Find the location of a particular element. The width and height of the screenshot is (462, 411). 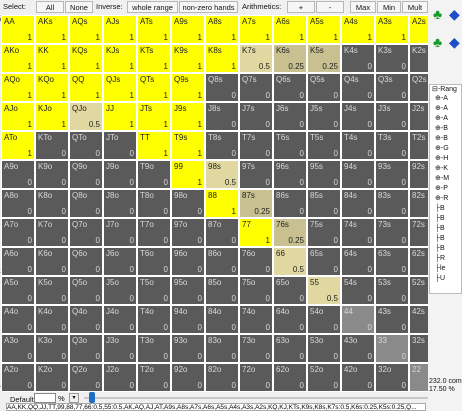

hand-cell: KJs 1 is located at coordinates (120, 58).